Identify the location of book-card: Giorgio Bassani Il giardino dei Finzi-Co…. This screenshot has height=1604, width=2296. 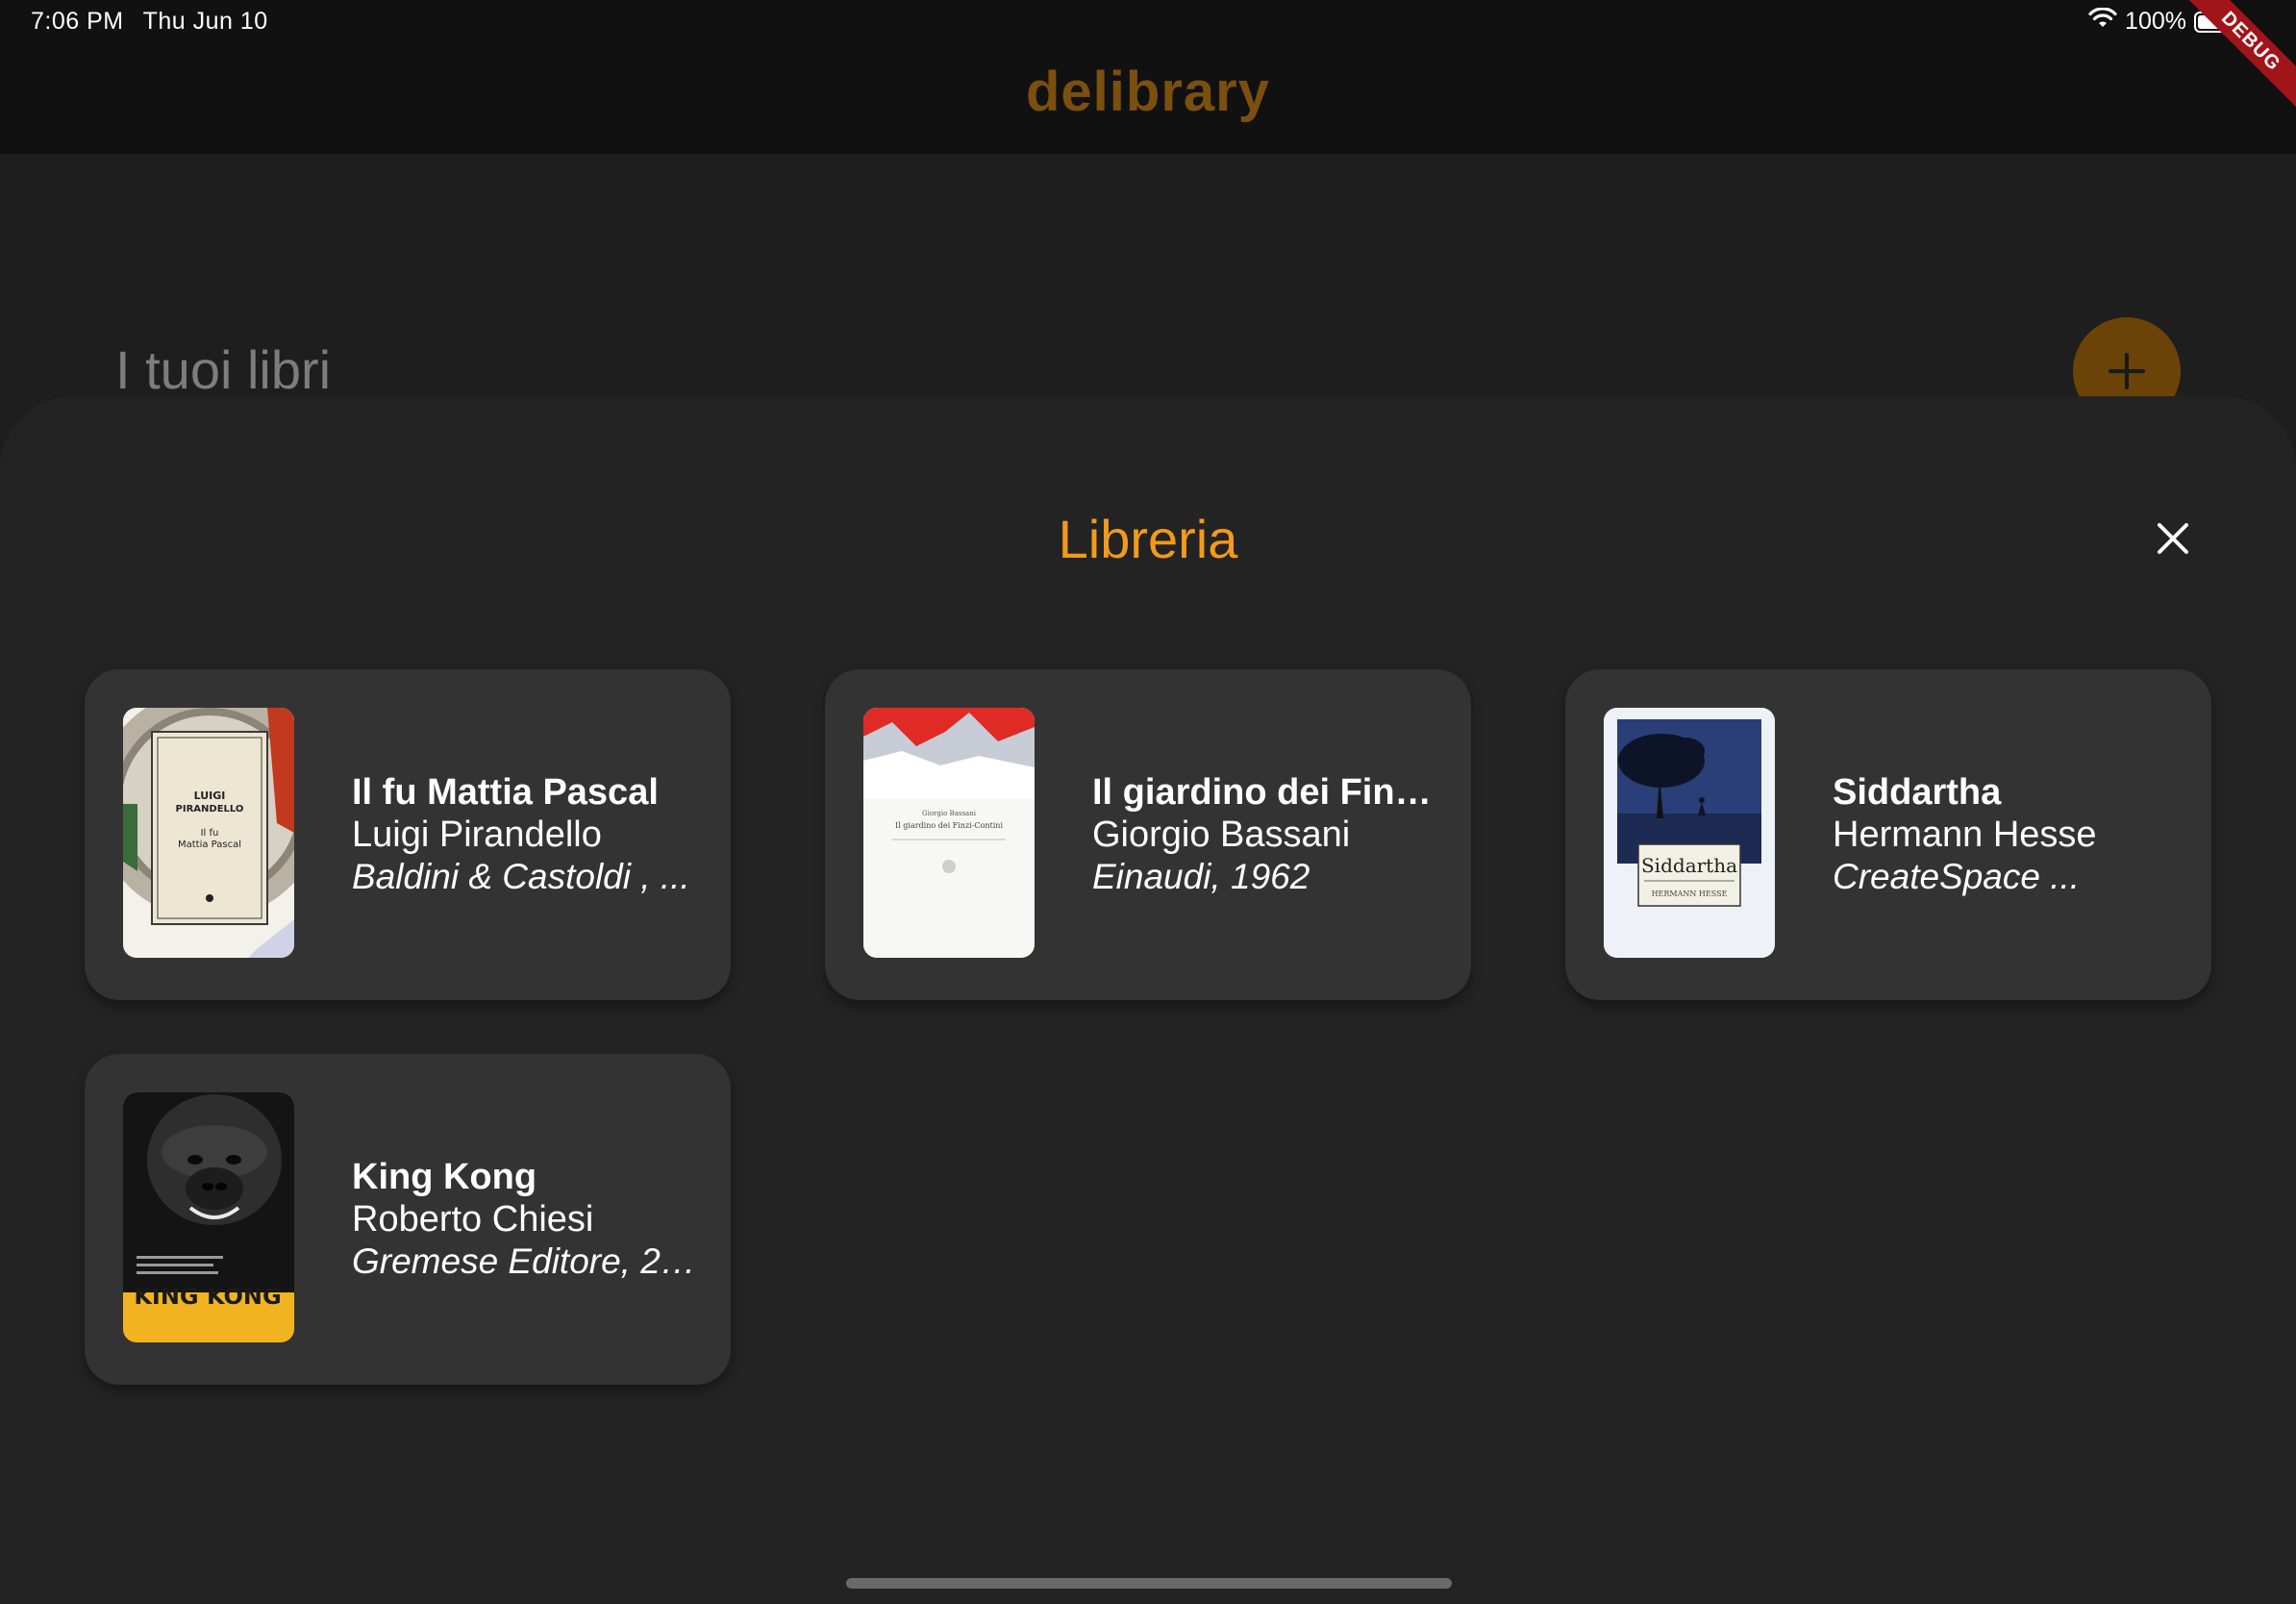
(1148, 834).